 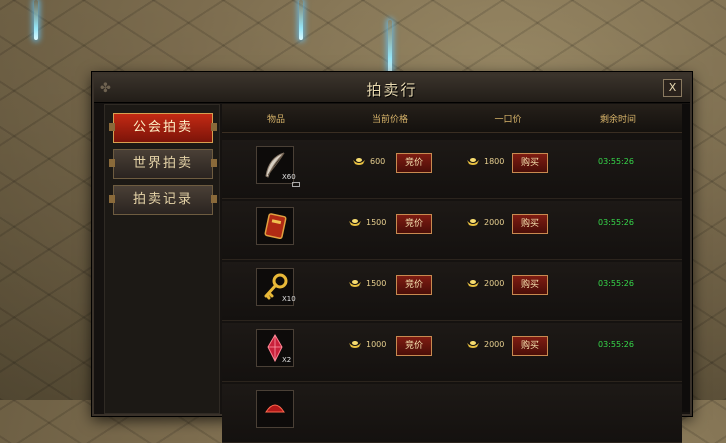 I want to click on table-row: 1500 竞价 2000 购买 03:55:26, so click(x=452, y=230).